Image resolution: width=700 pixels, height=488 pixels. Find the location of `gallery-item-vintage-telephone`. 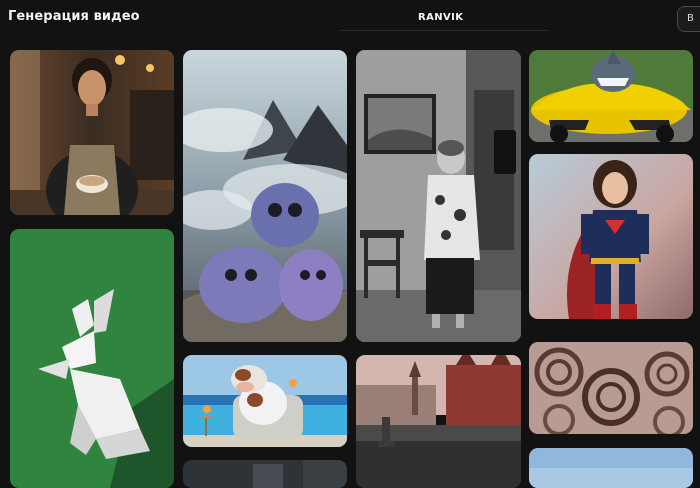

gallery-item-vintage-telephone is located at coordinates (438, 196).